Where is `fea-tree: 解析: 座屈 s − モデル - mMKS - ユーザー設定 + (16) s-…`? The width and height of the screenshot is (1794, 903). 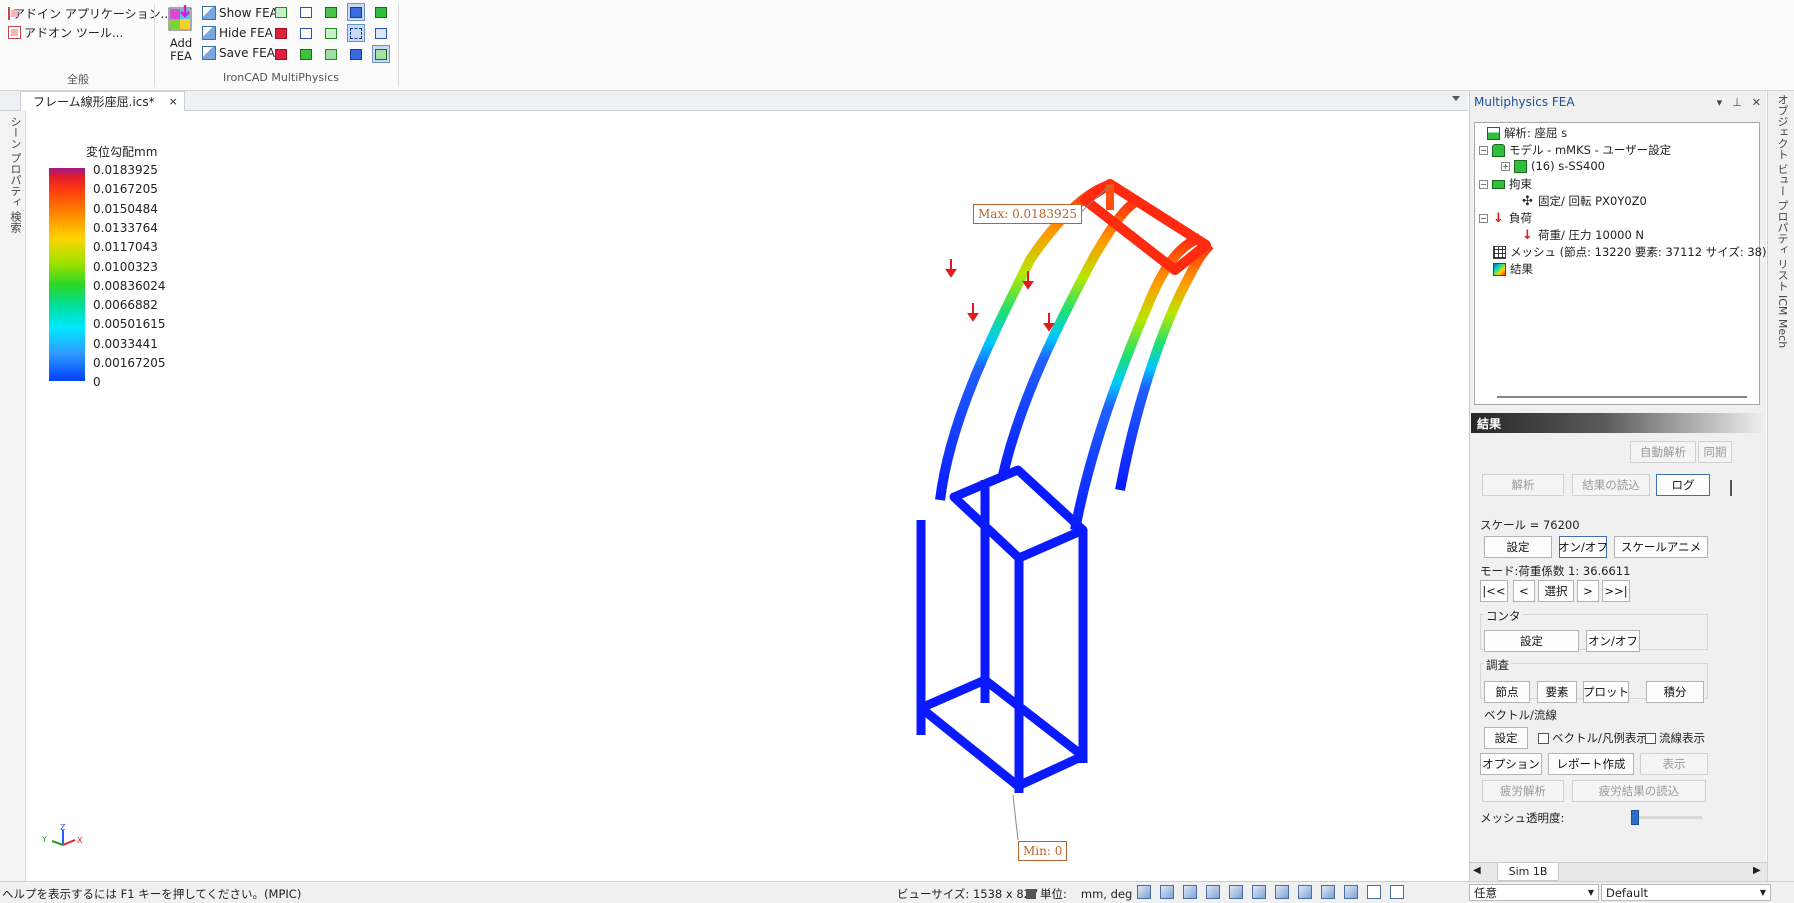
fea-tree: 解析: 座屈 s − モデル - mMKS - ユーザー設定 + (16) s-… is located at coordinates (1620, 263).